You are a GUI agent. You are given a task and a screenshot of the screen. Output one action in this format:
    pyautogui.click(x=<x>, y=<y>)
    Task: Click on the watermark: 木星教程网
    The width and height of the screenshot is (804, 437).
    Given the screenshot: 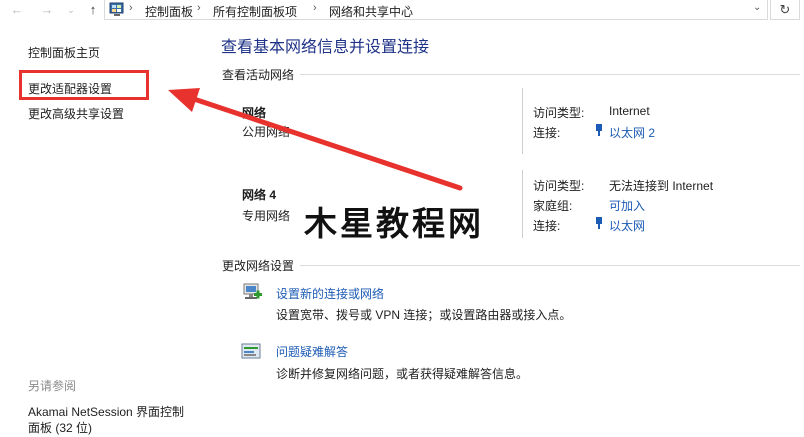 What is the action you would take?
    pyautogui.click(x=394, y=223)
    